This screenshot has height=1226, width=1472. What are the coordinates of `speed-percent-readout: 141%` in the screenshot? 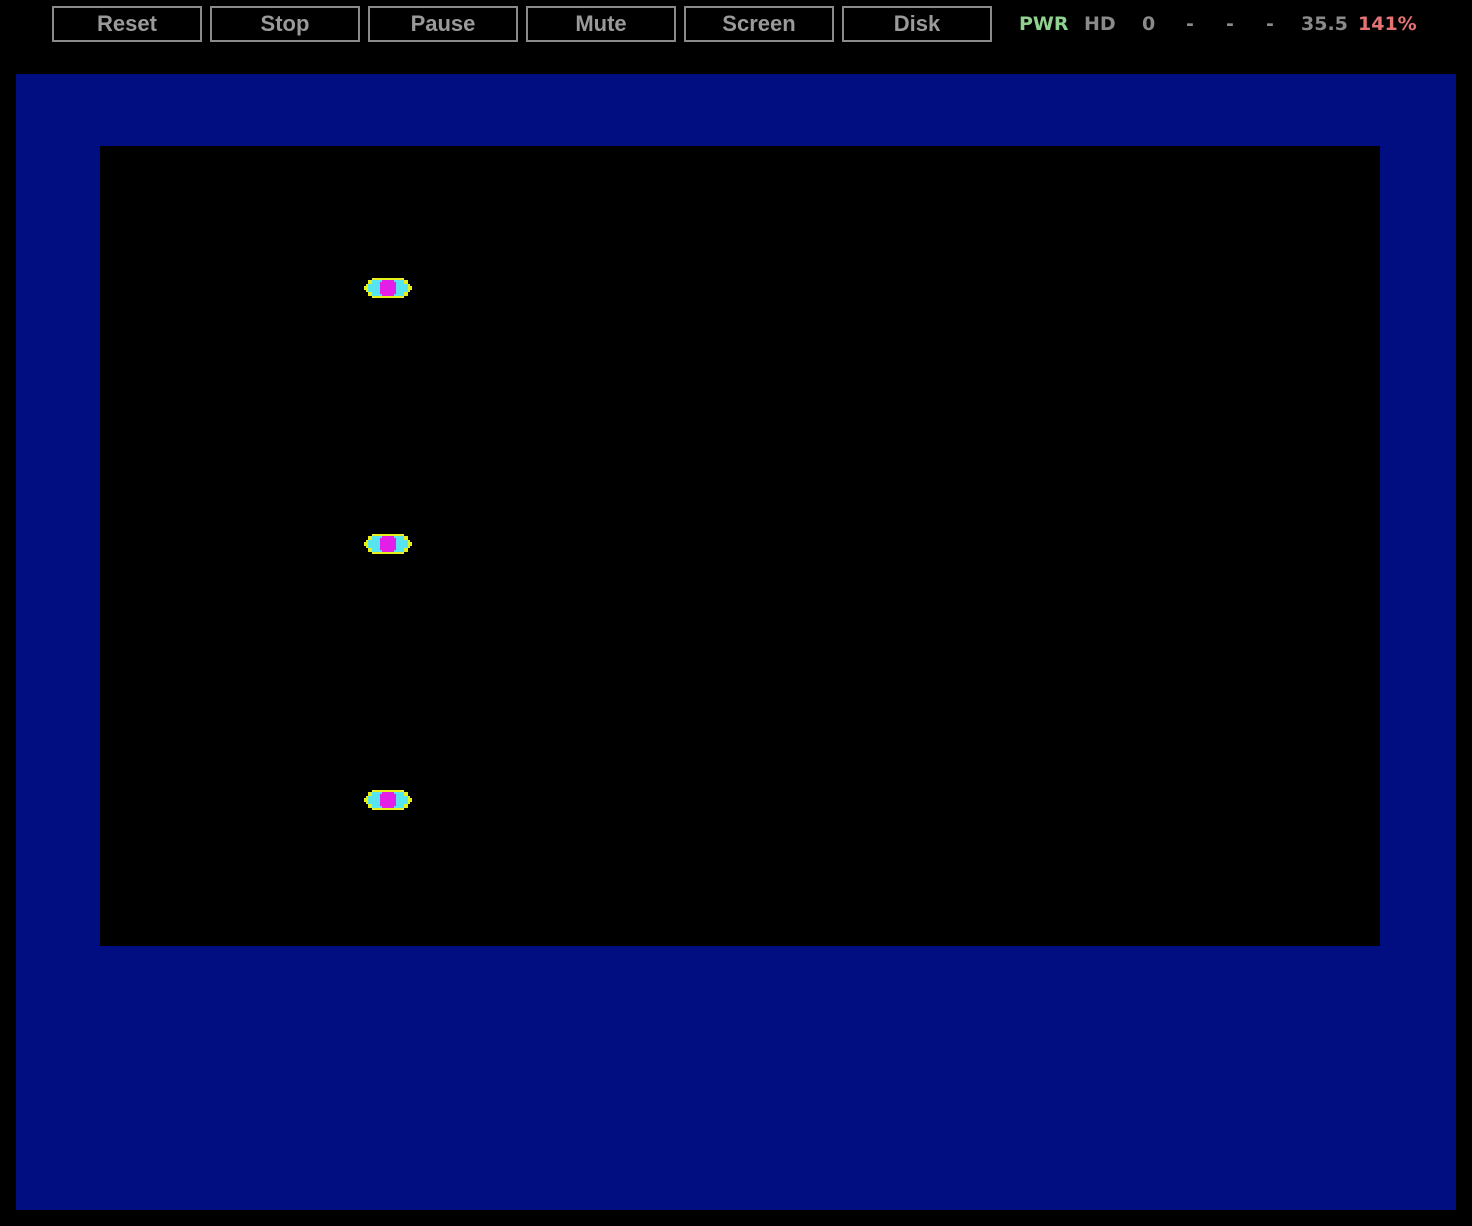 It's located at (1387, 24).